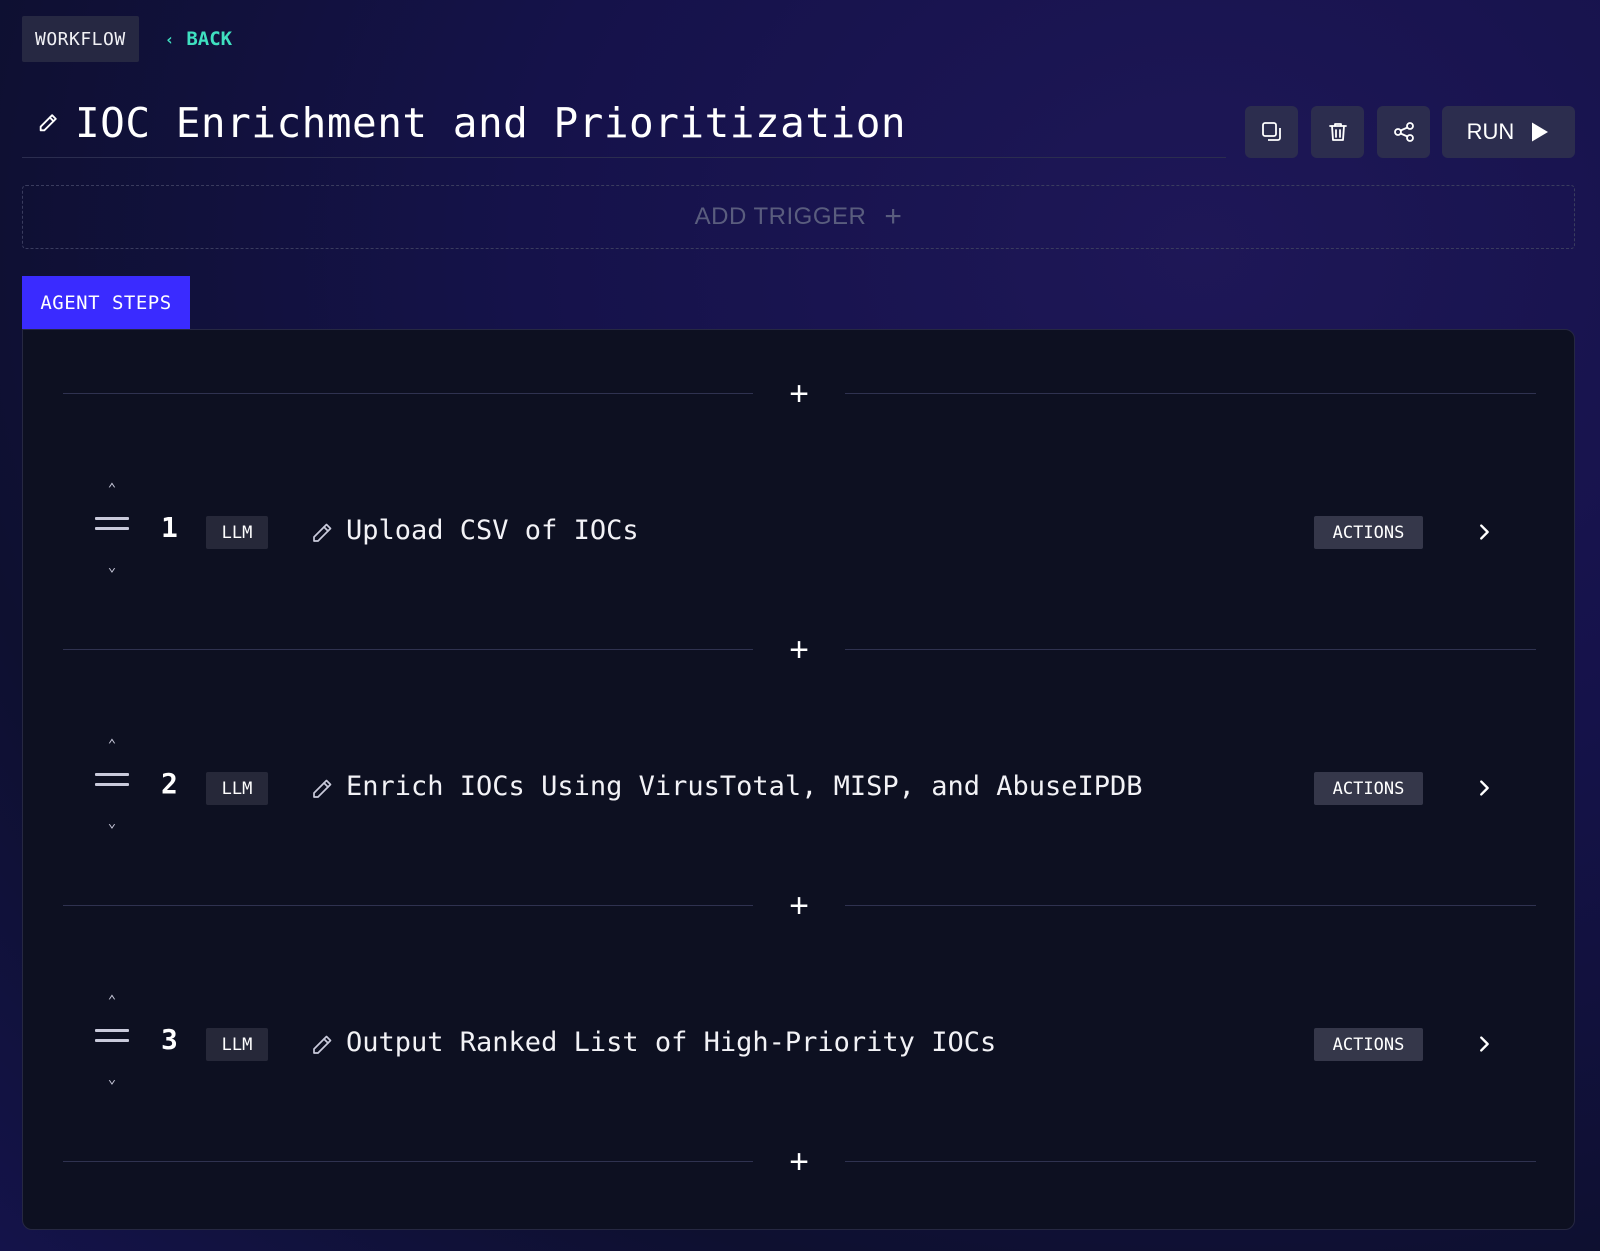 This screenshot has width=1600, height=1251. What do you see at coordinates (106, 302) in the screenshot?
I see `tab-agent-steps: AGENT STEPS` at bounding box center [106, 302].